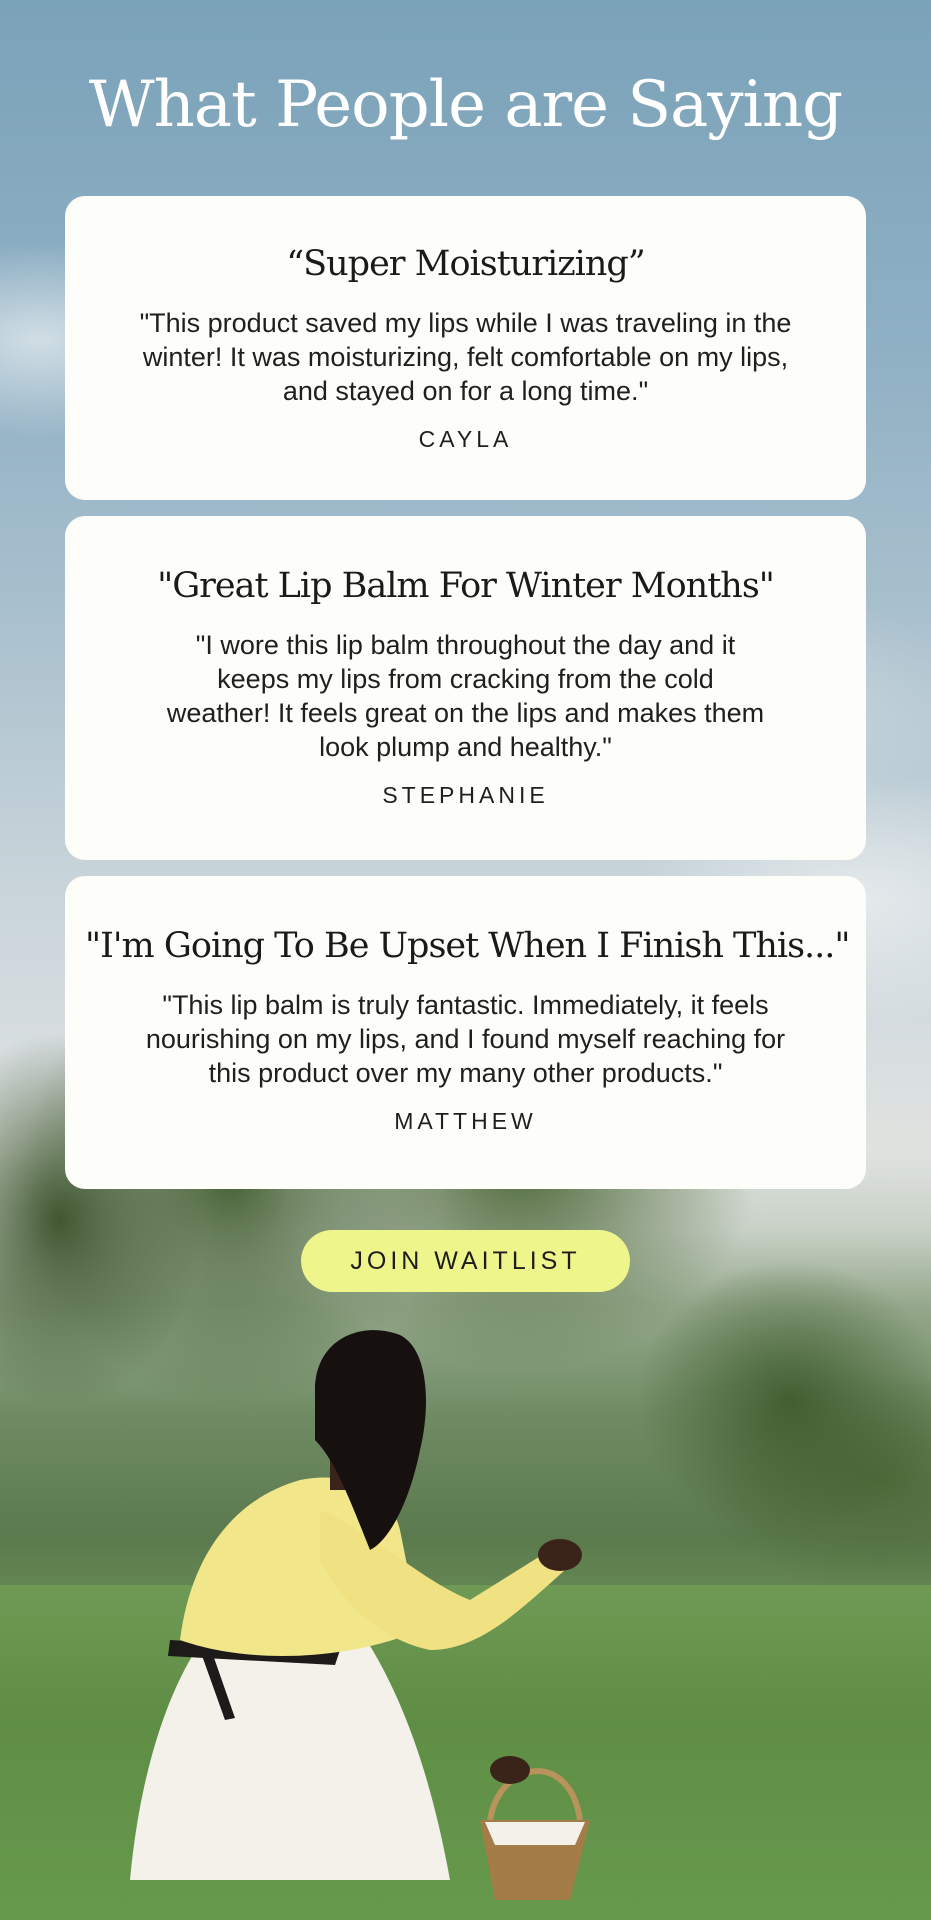 The height and width of the screenshot is (1920, 931). I want to click on testimonial-author: STEPHANIE, so click(465, 795).